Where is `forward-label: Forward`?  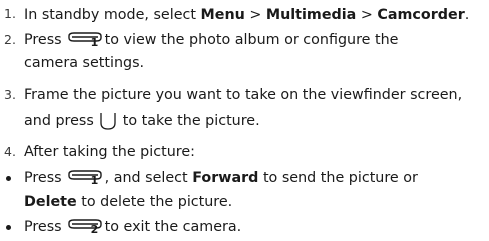
forward-label: Forward is located at coordinates (225, 178).